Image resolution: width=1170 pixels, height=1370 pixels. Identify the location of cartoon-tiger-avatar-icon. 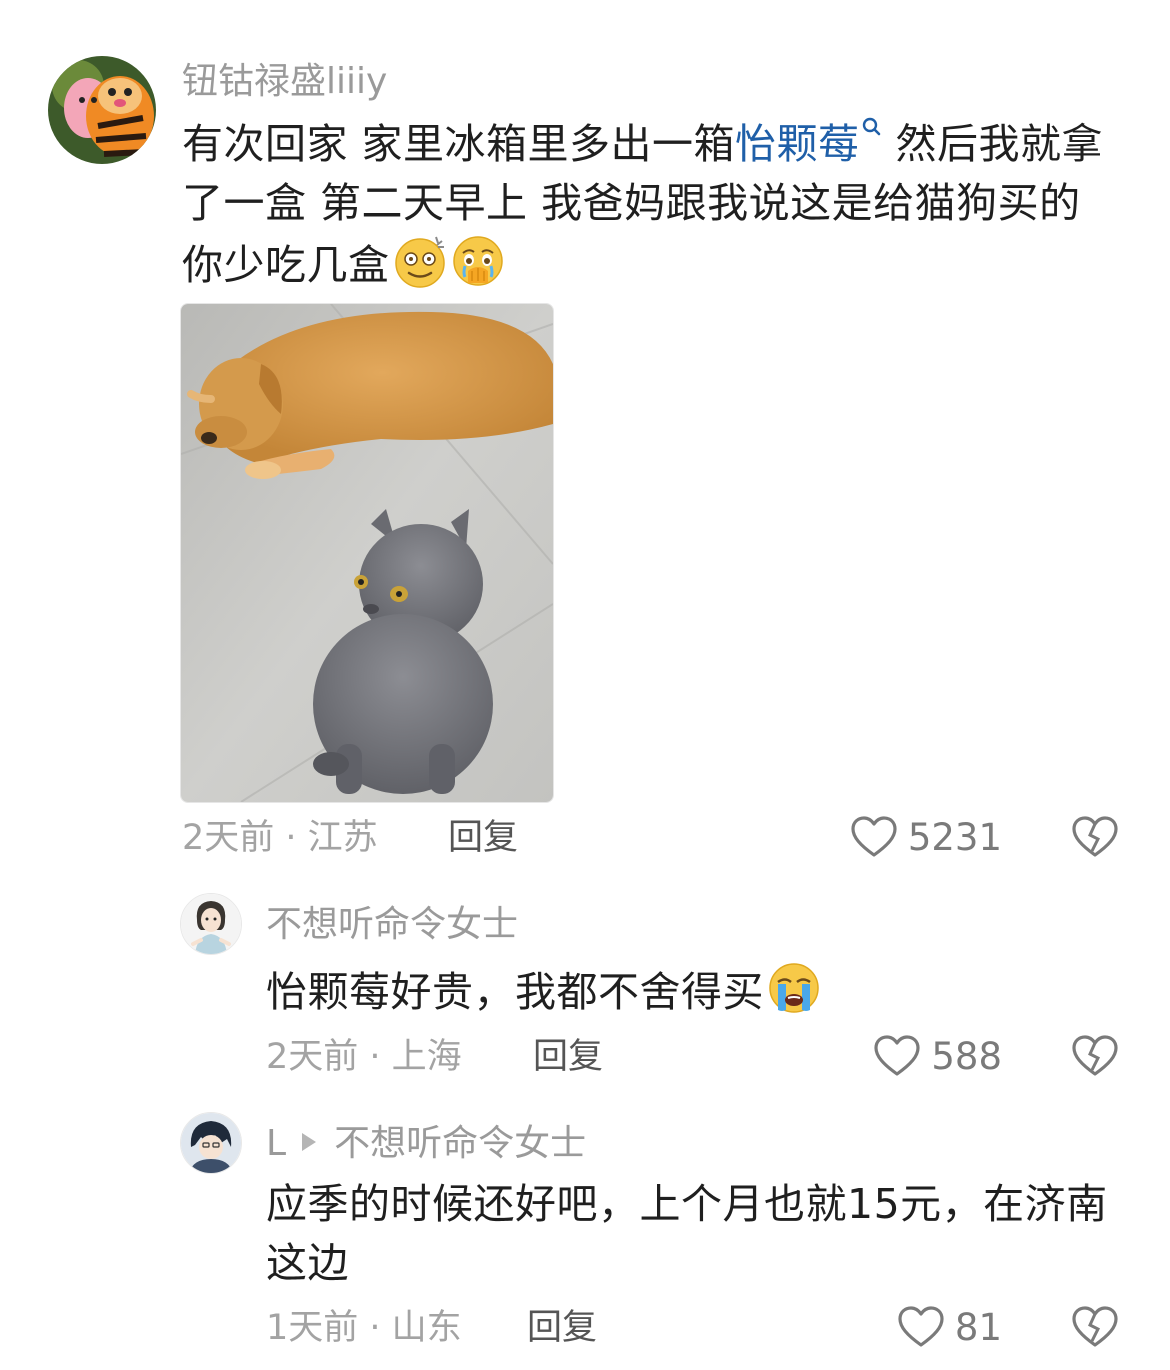
(102, 110).